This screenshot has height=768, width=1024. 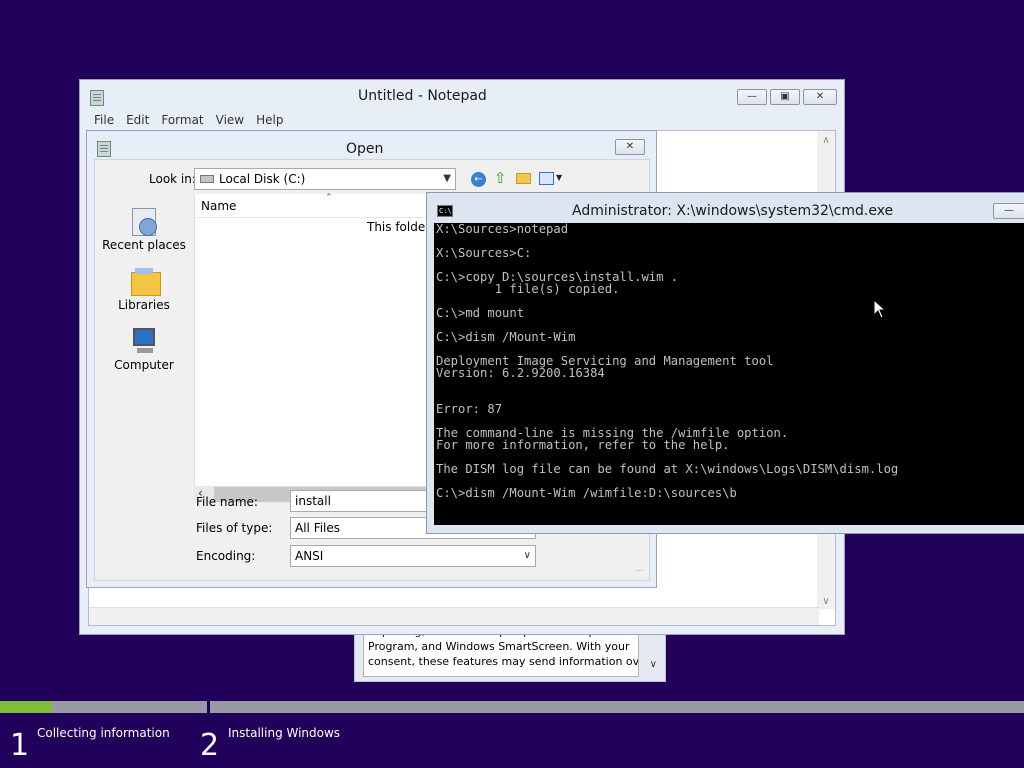 I want to click on horizontal-scrollbar, so click(x=454, y=616).